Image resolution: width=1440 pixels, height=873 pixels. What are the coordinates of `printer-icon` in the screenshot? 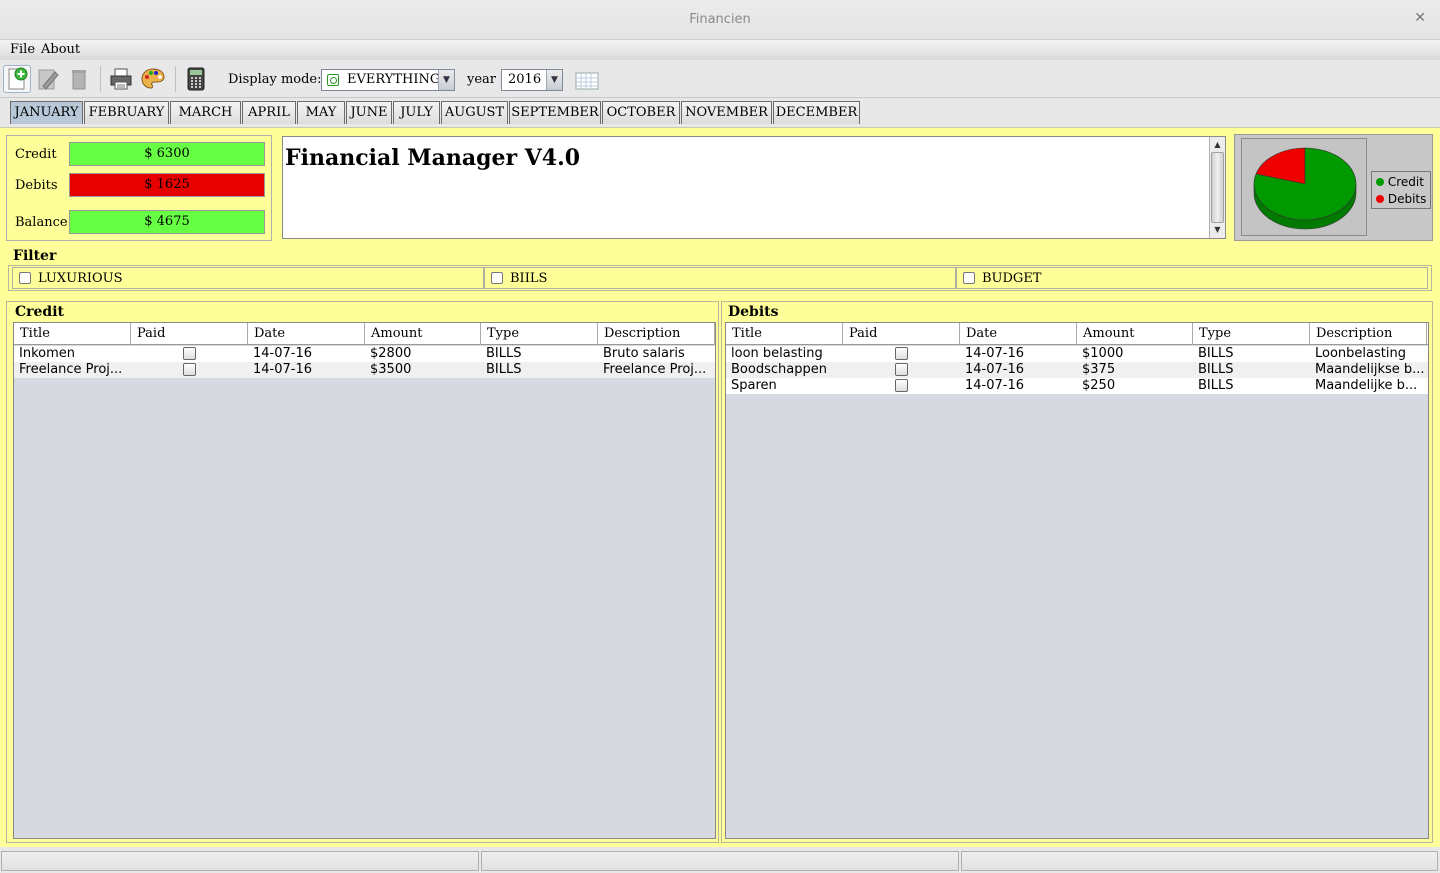 It's located at (121, 79).